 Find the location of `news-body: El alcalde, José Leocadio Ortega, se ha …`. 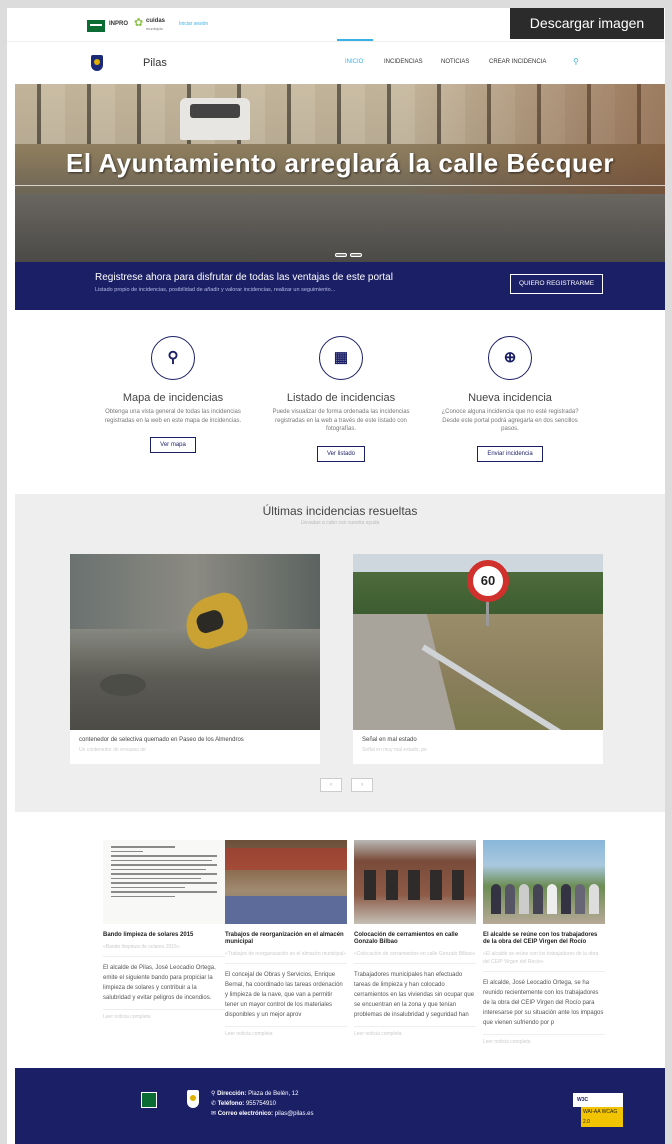

news-body: El alcalde, José Leocadio Ortega, se ha … is located at coordinates (543, 1003).